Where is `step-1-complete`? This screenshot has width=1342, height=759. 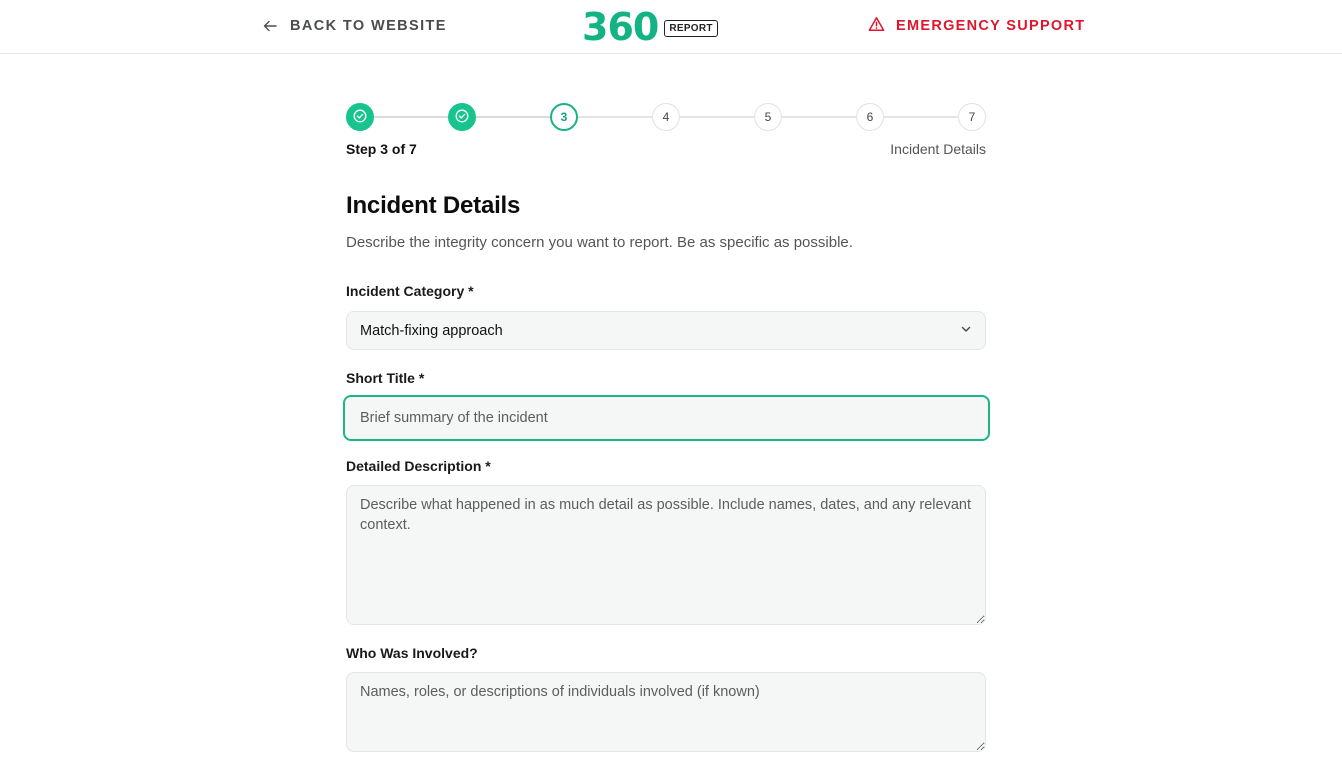 step-1-complete is located at coordinates (360, 117).